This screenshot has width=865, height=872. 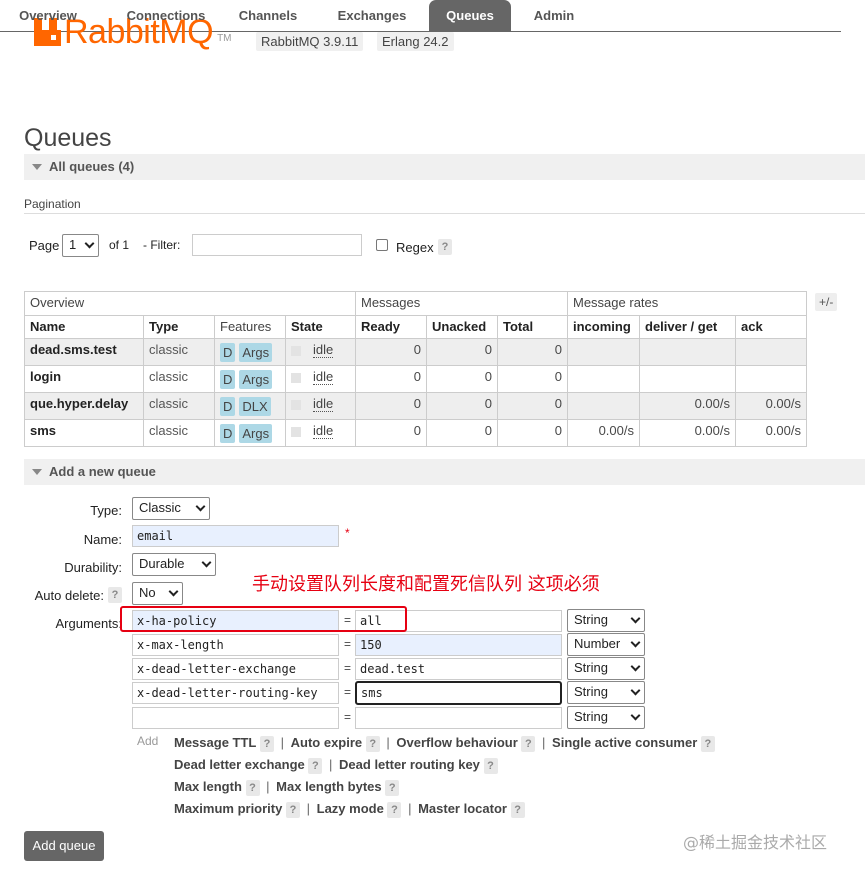 What do you see at coordinates (687, 379) in the screenshot?
I see `queue-deliver-get` at bounding box center [687, 379].